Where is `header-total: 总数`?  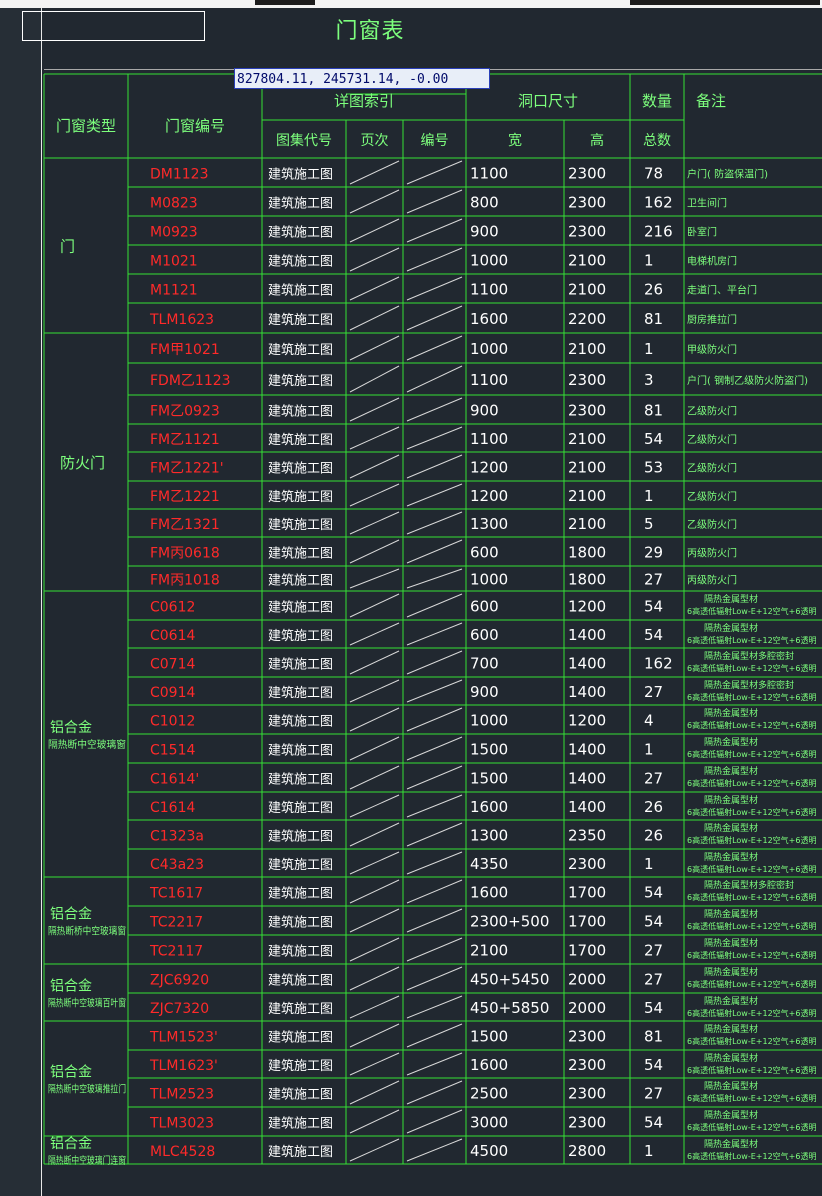 header-total: 总数 is located at coordinates (657, 141).